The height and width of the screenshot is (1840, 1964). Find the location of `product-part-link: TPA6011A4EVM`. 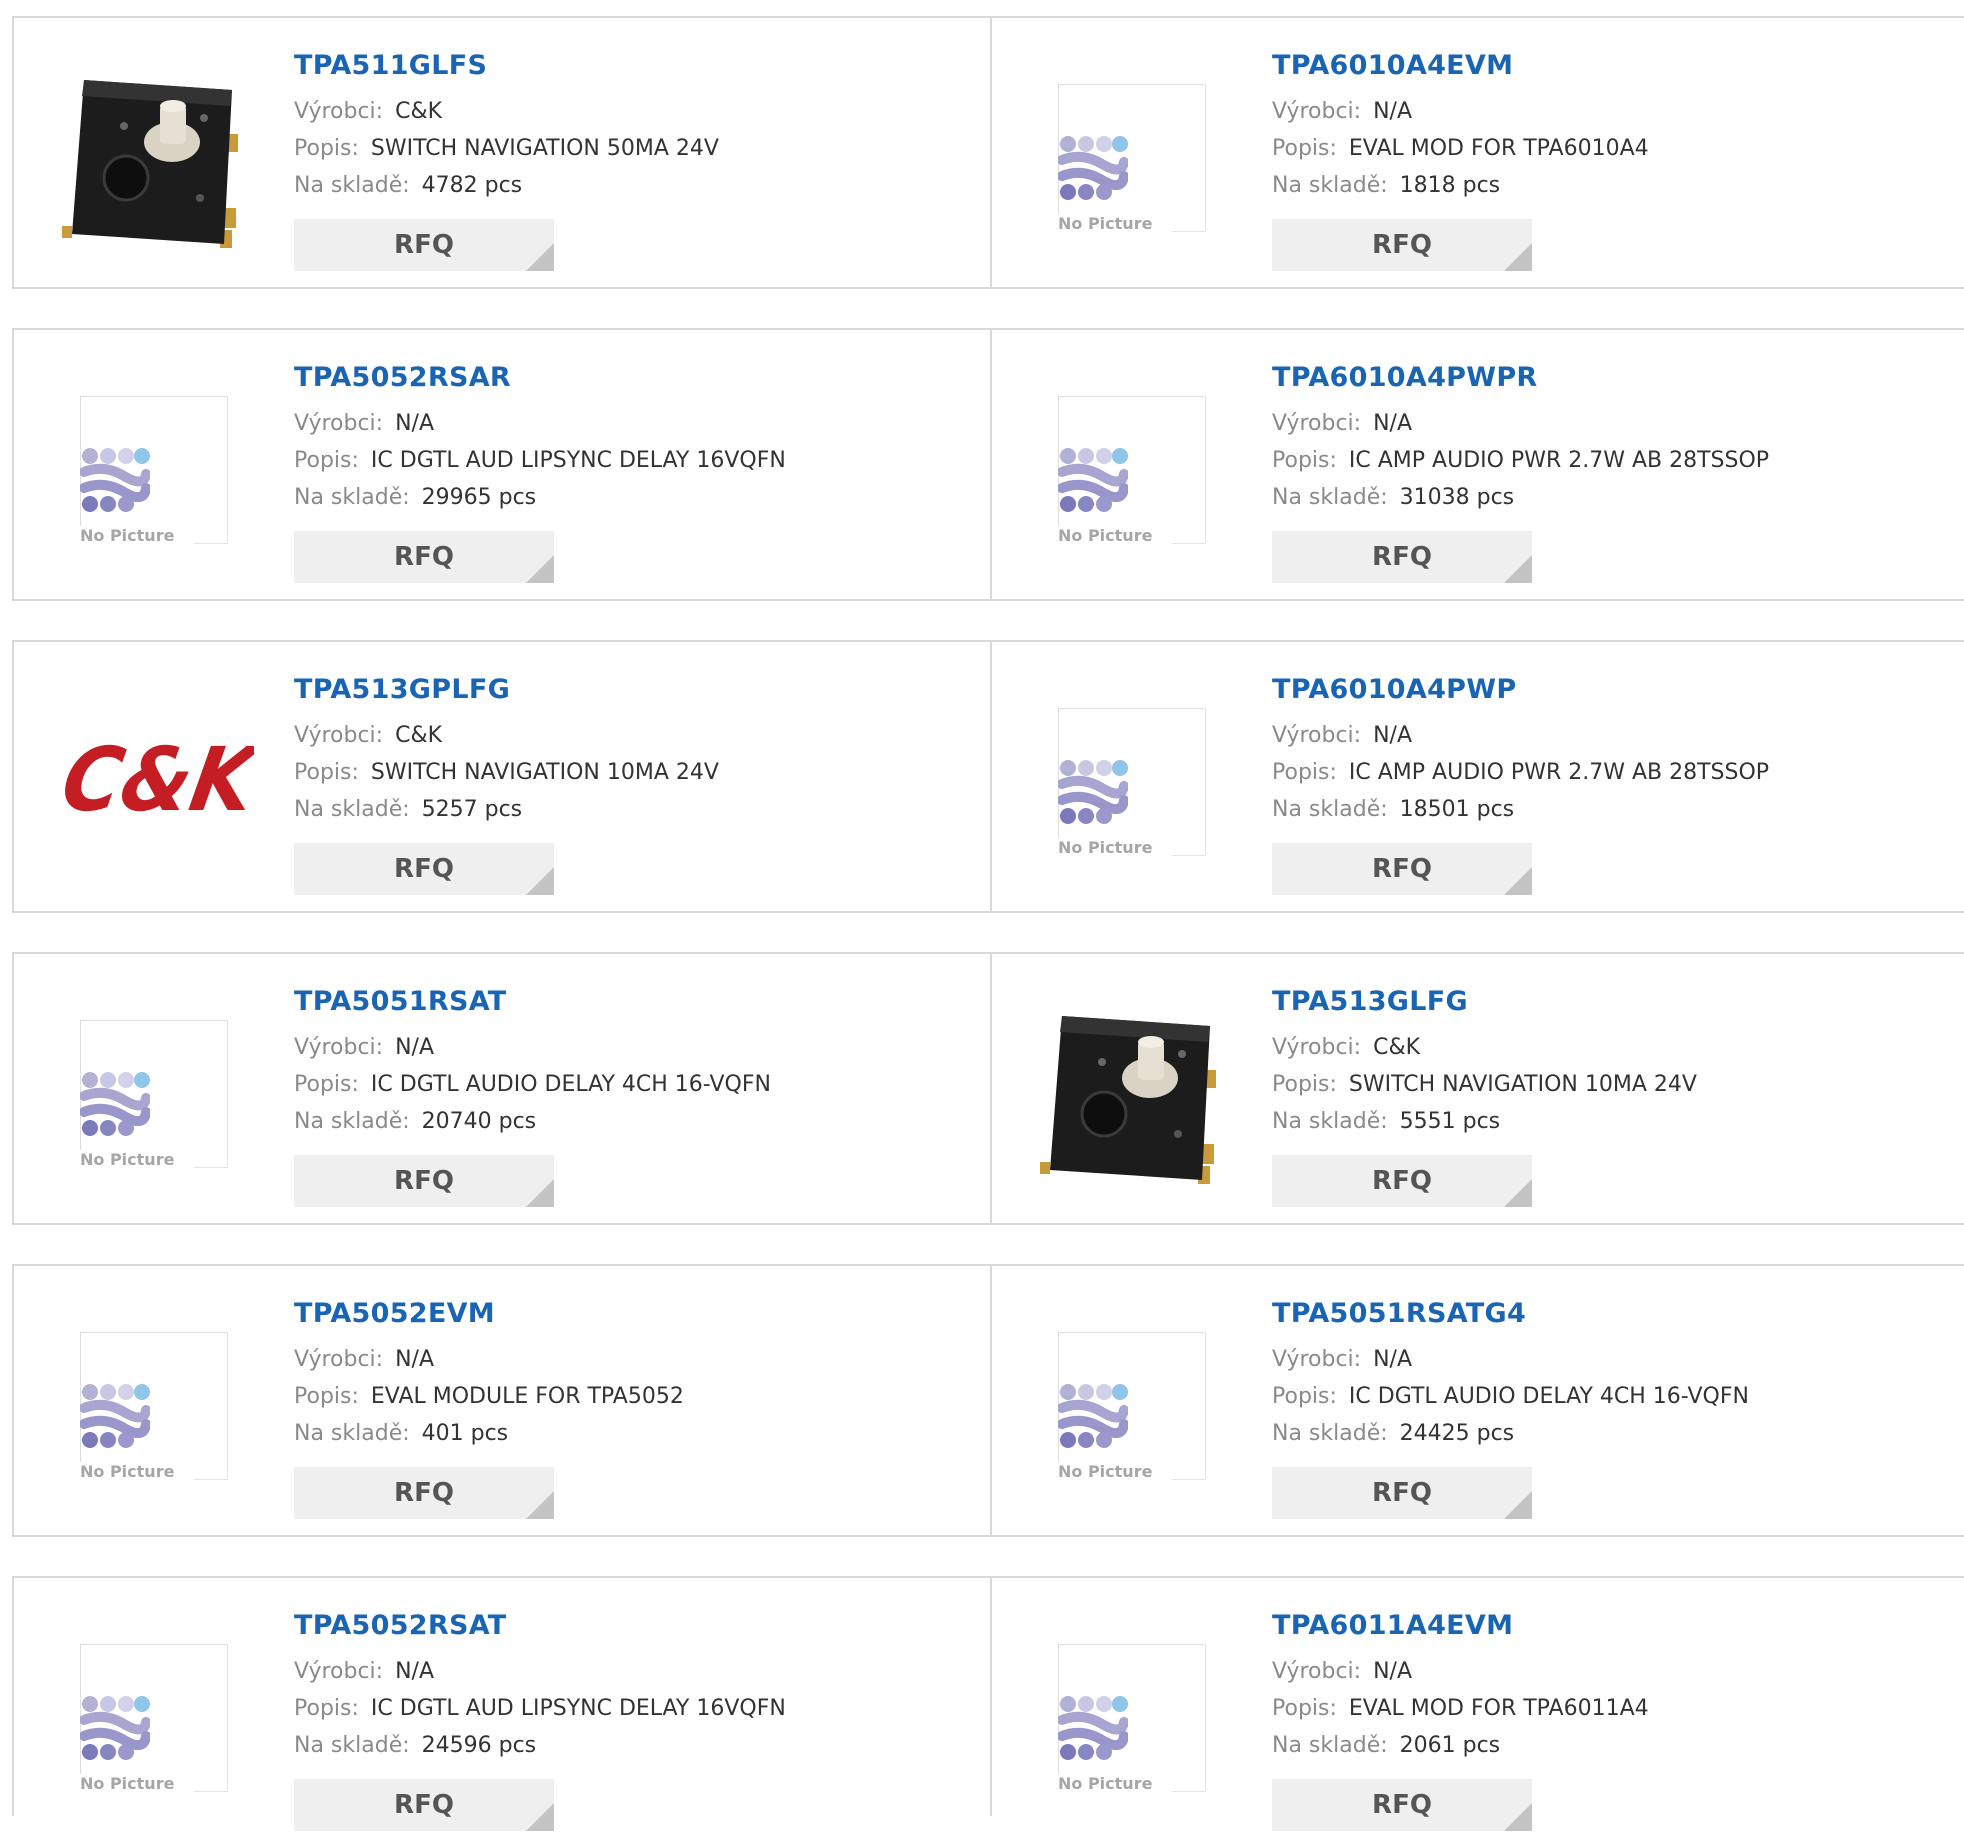

product-part-link: TPA6011A4EVM is located at coordinates (1460, 1625).